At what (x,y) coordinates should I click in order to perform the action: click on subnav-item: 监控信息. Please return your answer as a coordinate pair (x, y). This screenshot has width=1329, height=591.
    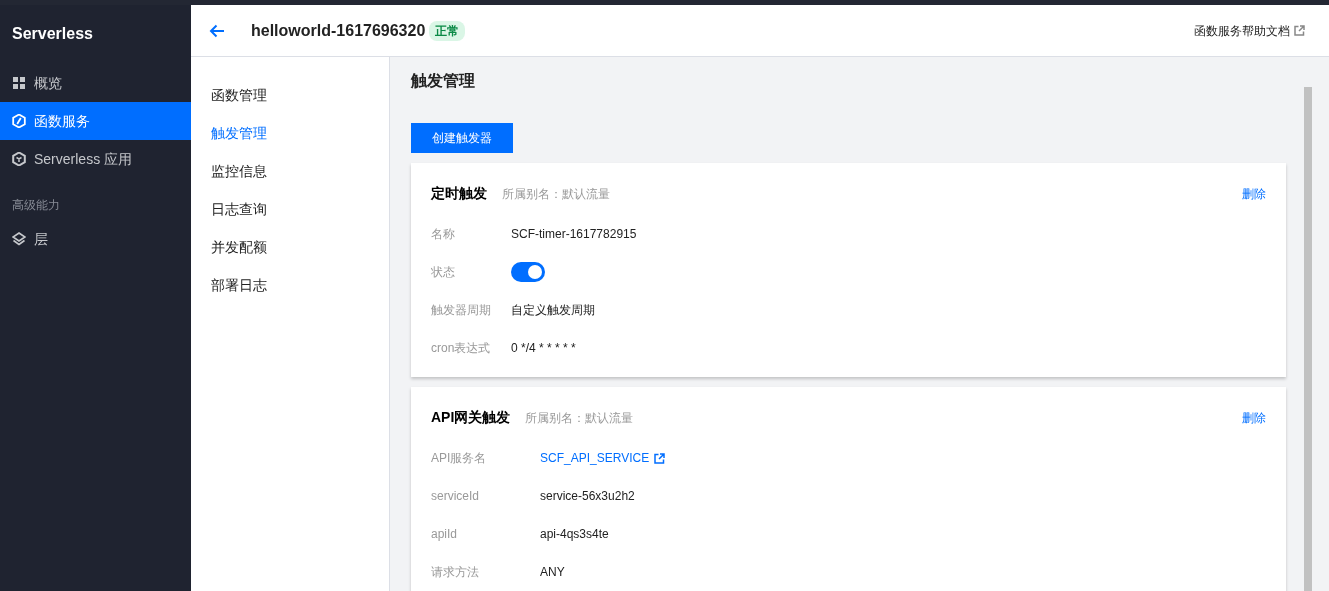
    Looking at the image, I should click on (290, 178).